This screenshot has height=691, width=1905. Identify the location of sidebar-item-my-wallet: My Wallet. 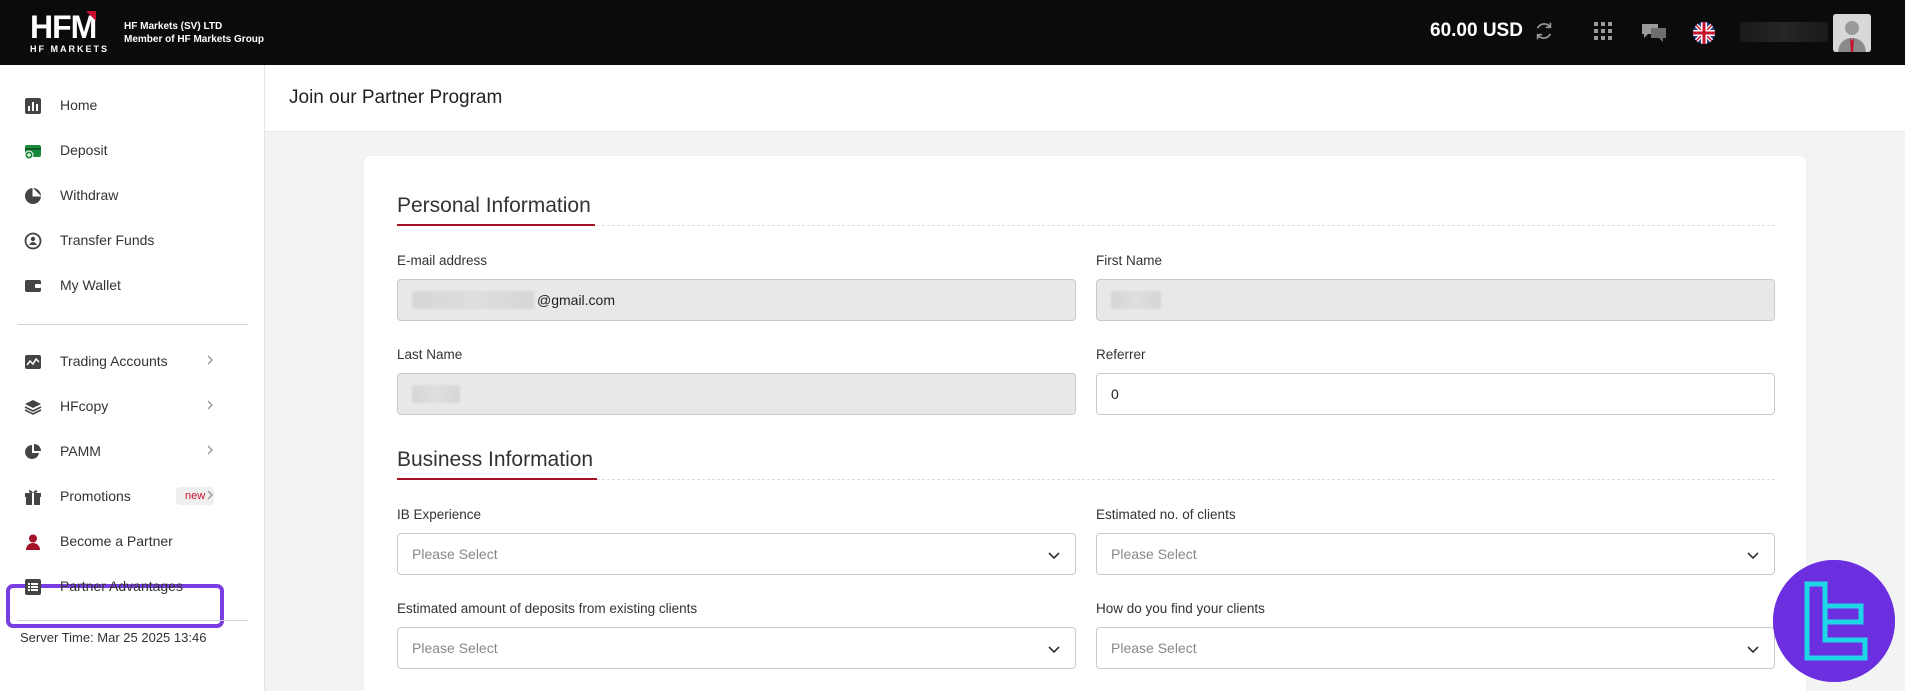
(115, 285).